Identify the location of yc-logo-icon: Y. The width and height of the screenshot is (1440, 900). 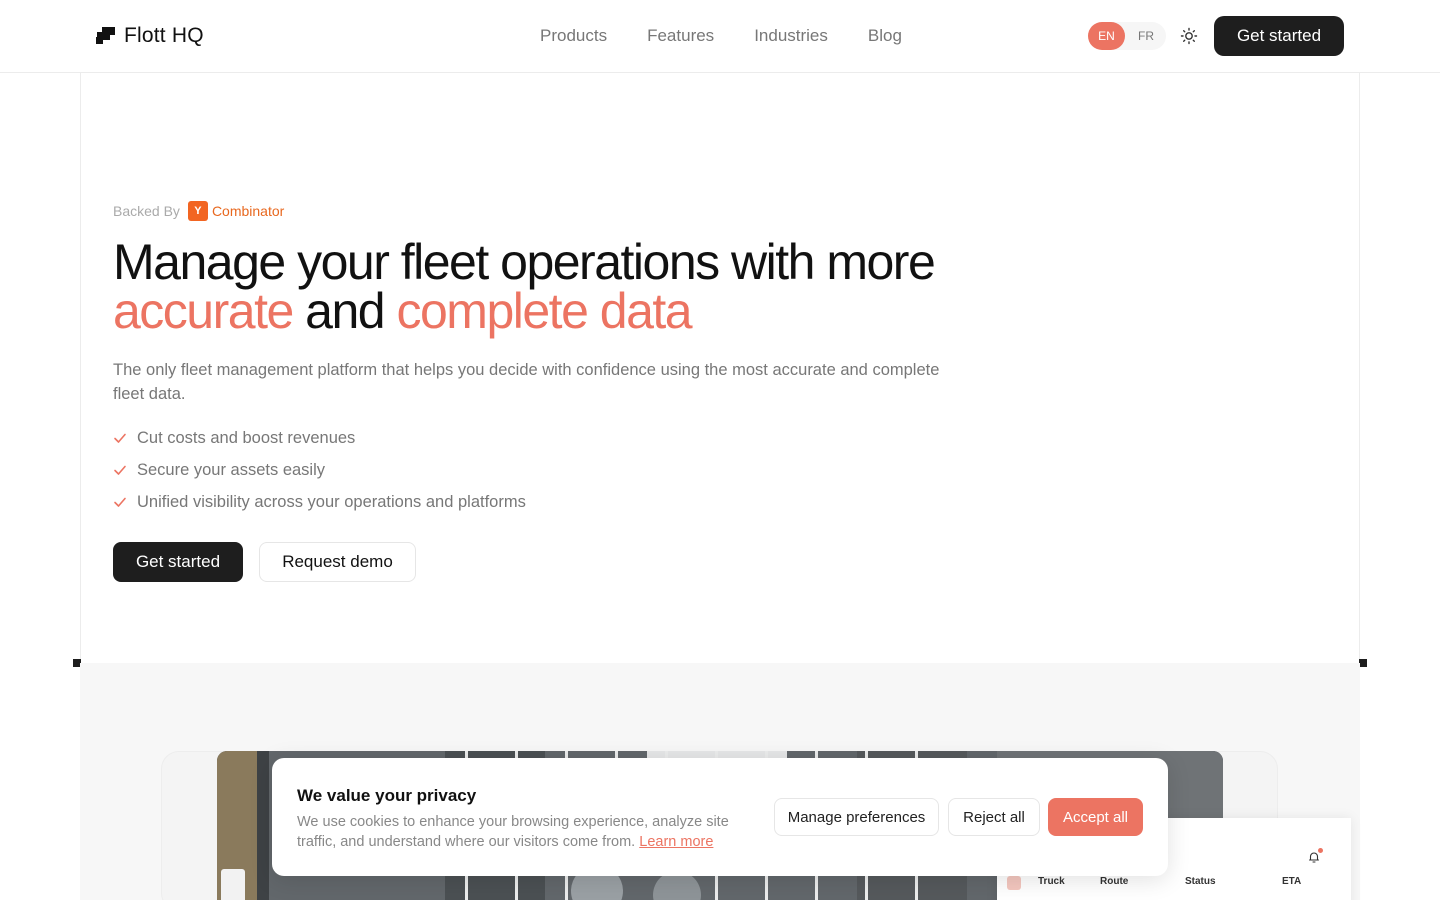
(197, 211).